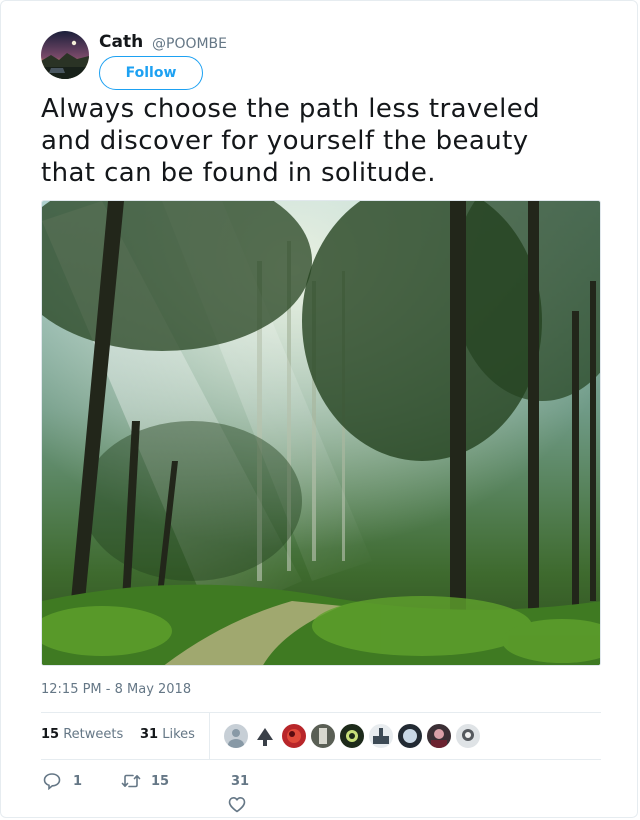  What do you see at coordinates (52, 781) in the screenshot?
I see `reply-icon` at bounding box center [52, 781].